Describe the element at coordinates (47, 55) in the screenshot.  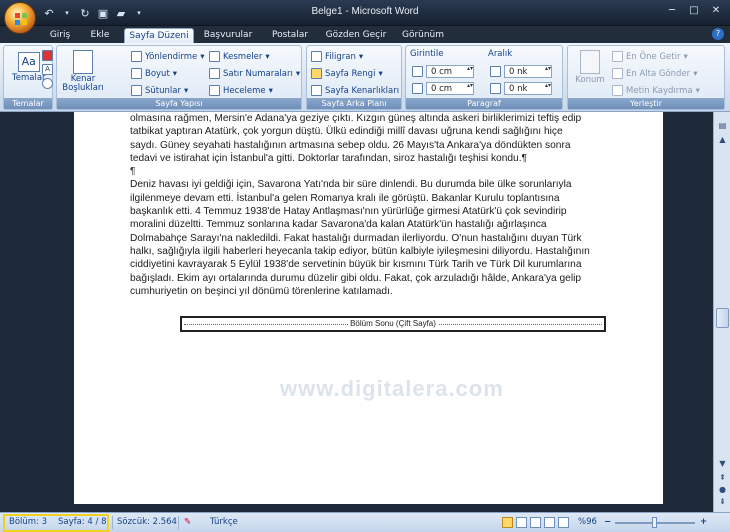
I see `theme-colors-icon` at that location.